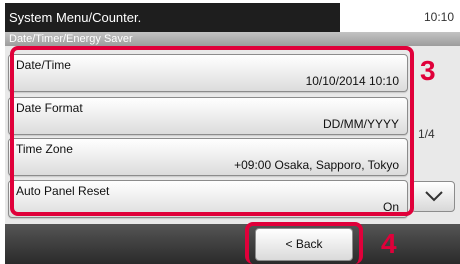 Image resolution: width=460 pixels, height=264 pixels. I want to click on status-bar: System Menu/Counter. 10:10, so click(230, 16).